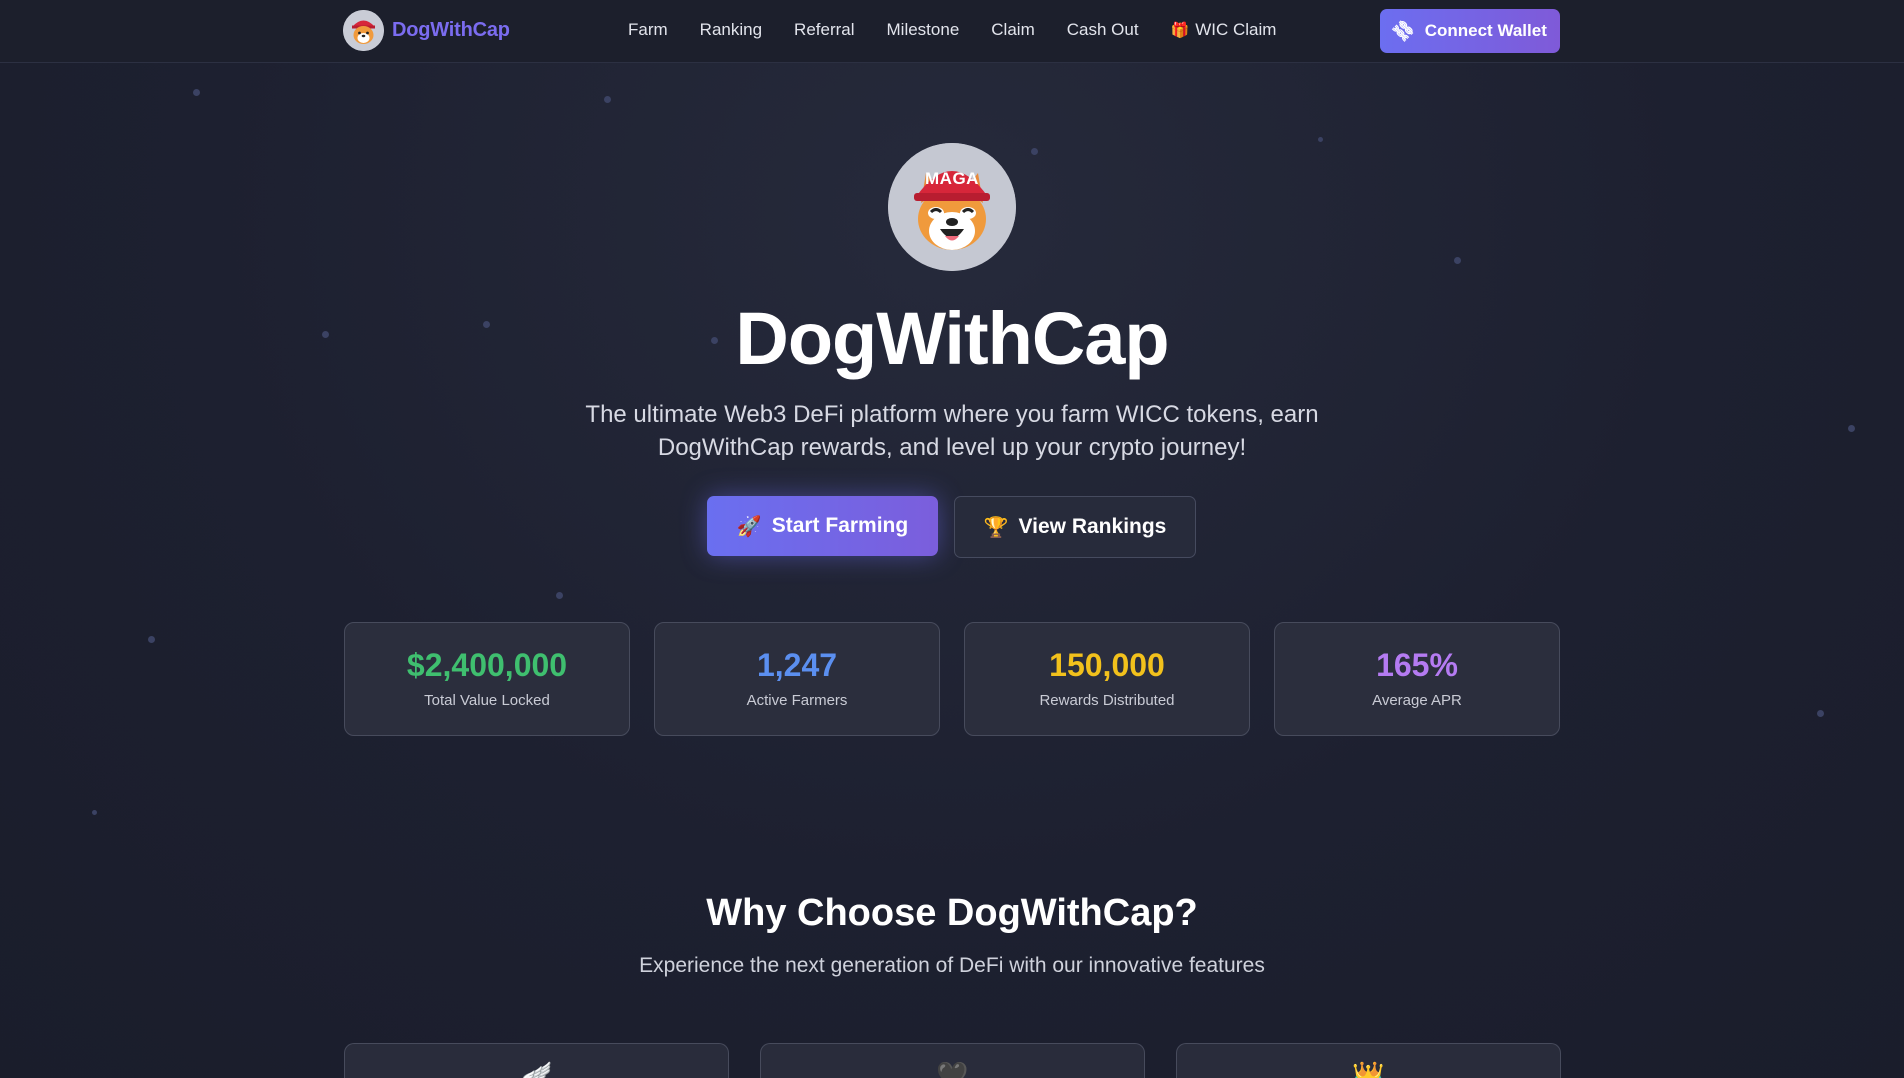 The width and height of the screenshot is (1904, 1078). Describe the element at coordinates (1417, 700) in the screenshot. I see `stat-label: Average APR` at that location.